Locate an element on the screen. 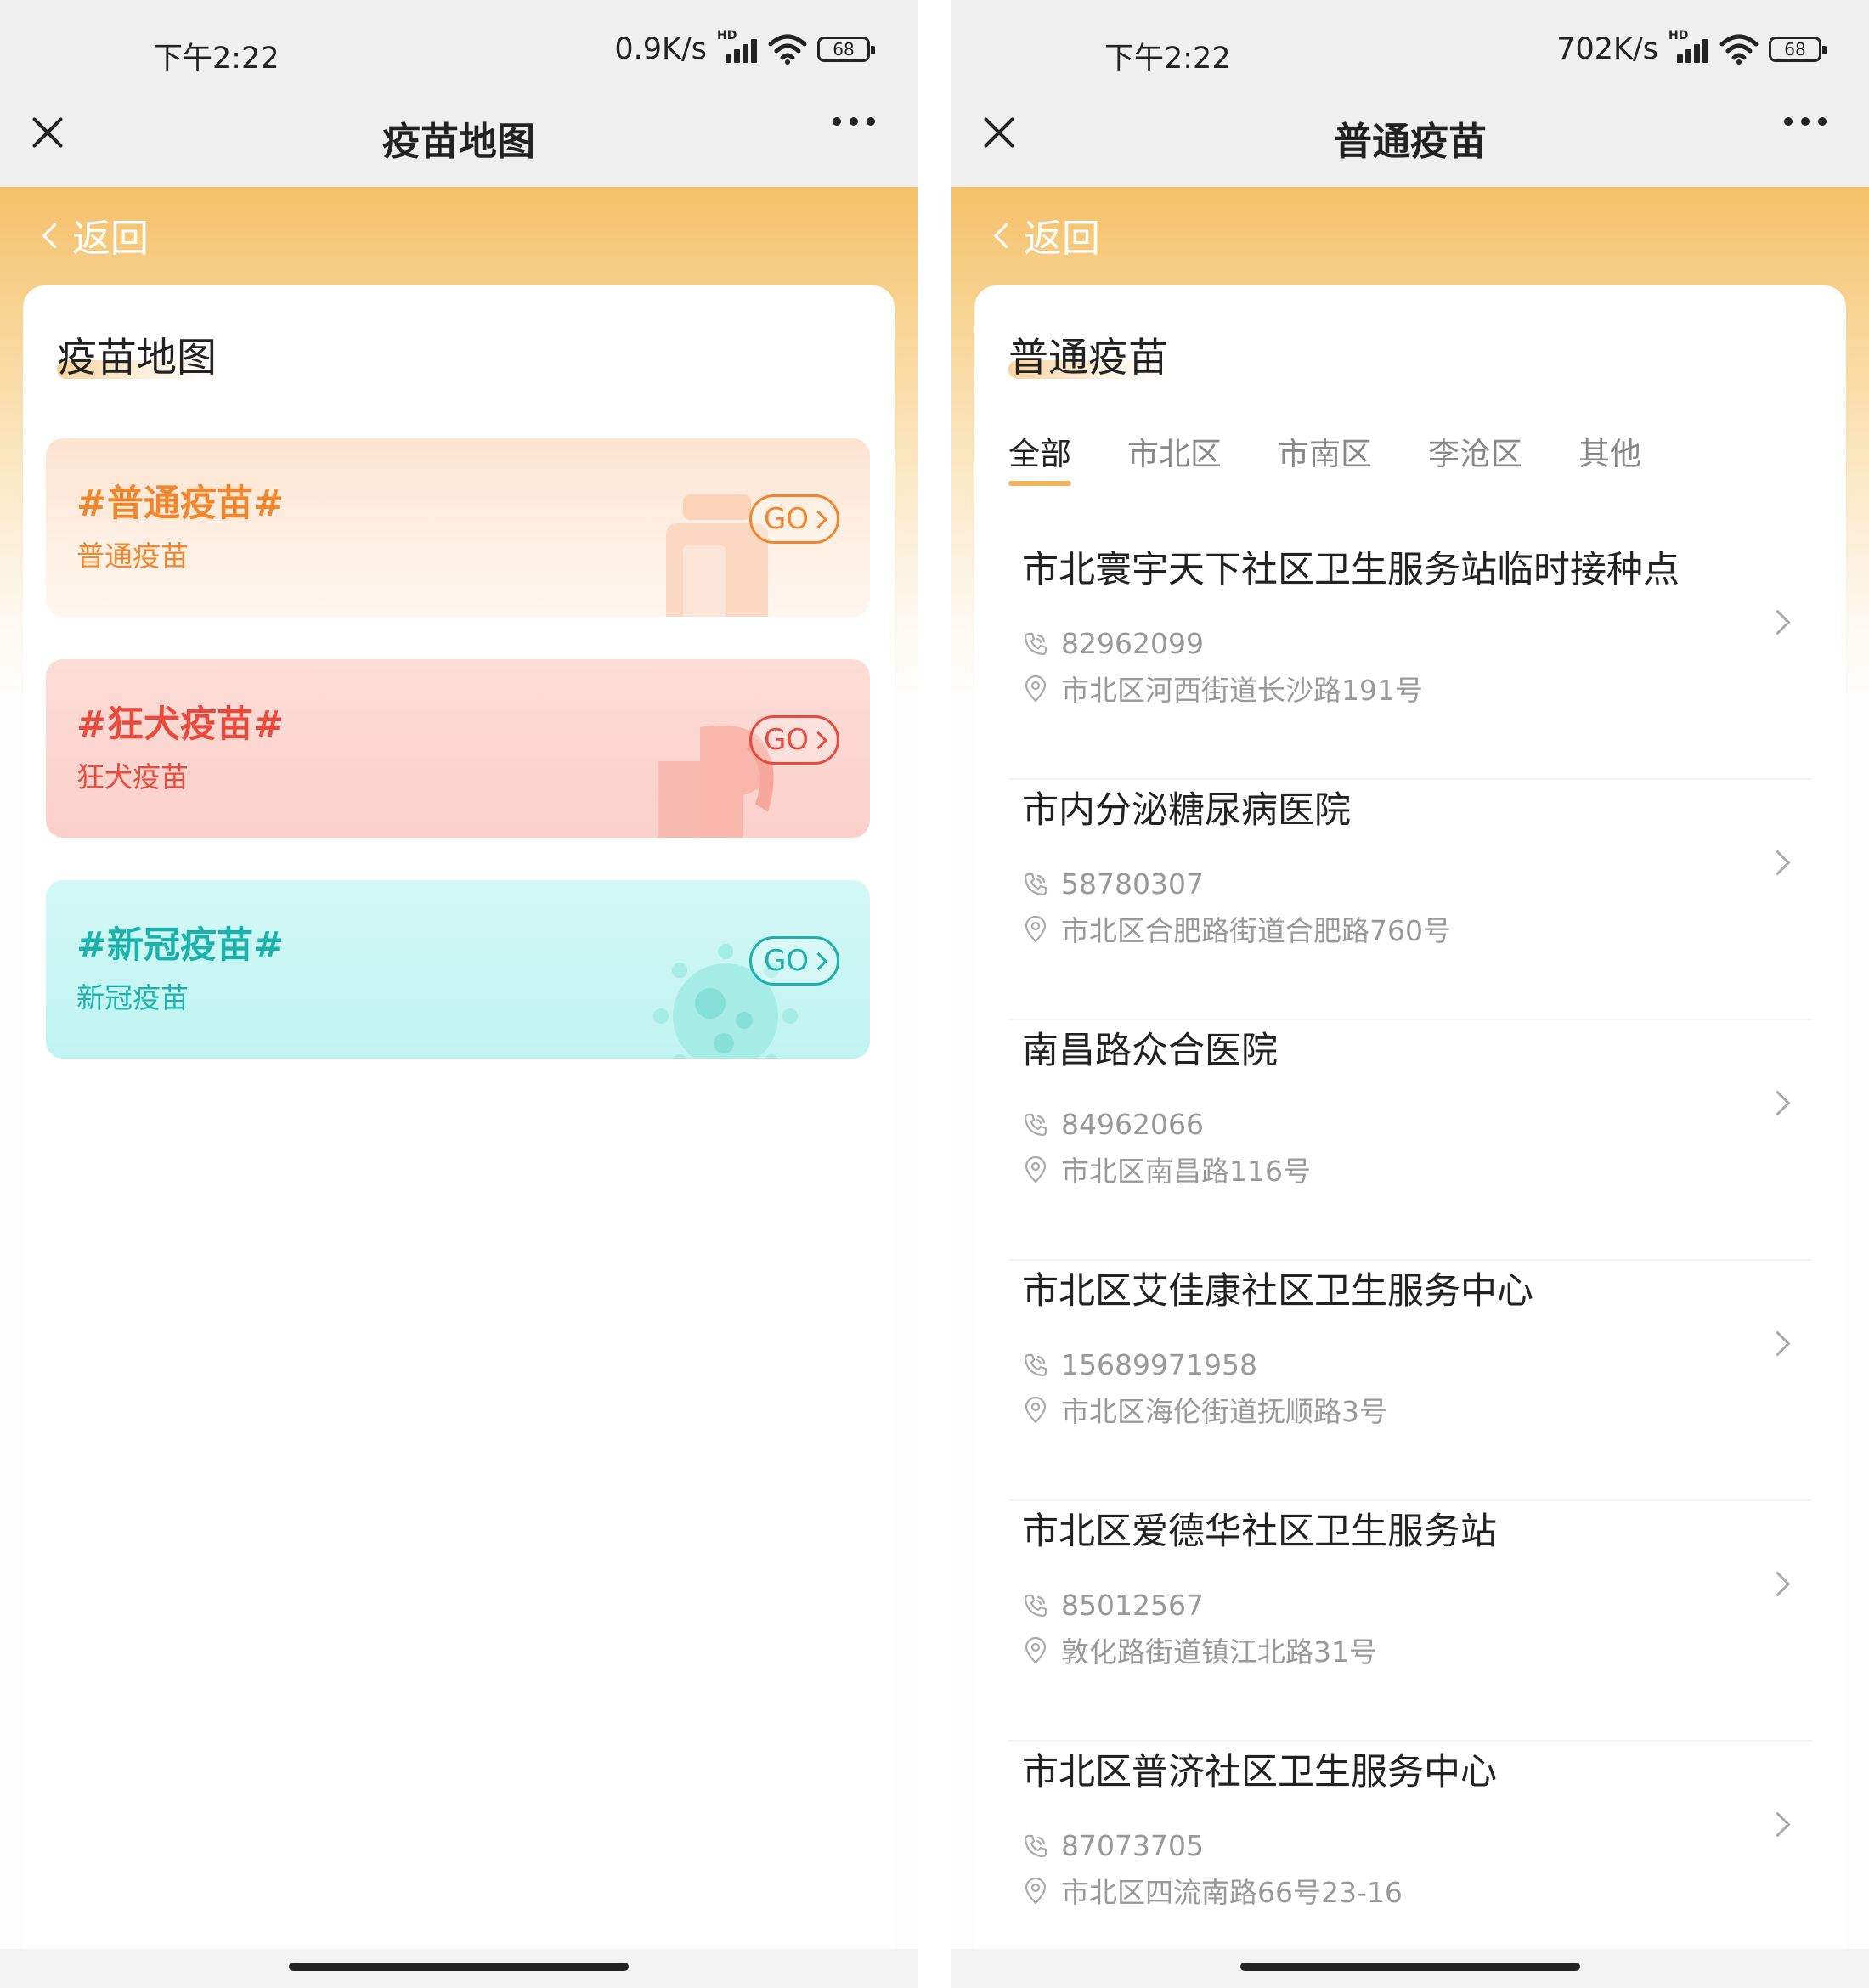 The height and width of the screenshot is (1988, 1869). title-bar: 疫苗地图 is located at coordinates (459, 136).